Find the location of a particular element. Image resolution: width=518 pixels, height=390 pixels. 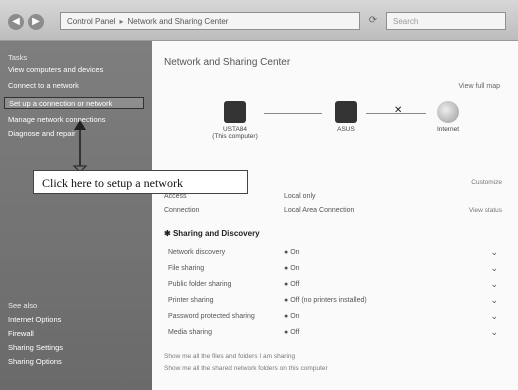

search-input: Search is located at coordinates (446, 21).